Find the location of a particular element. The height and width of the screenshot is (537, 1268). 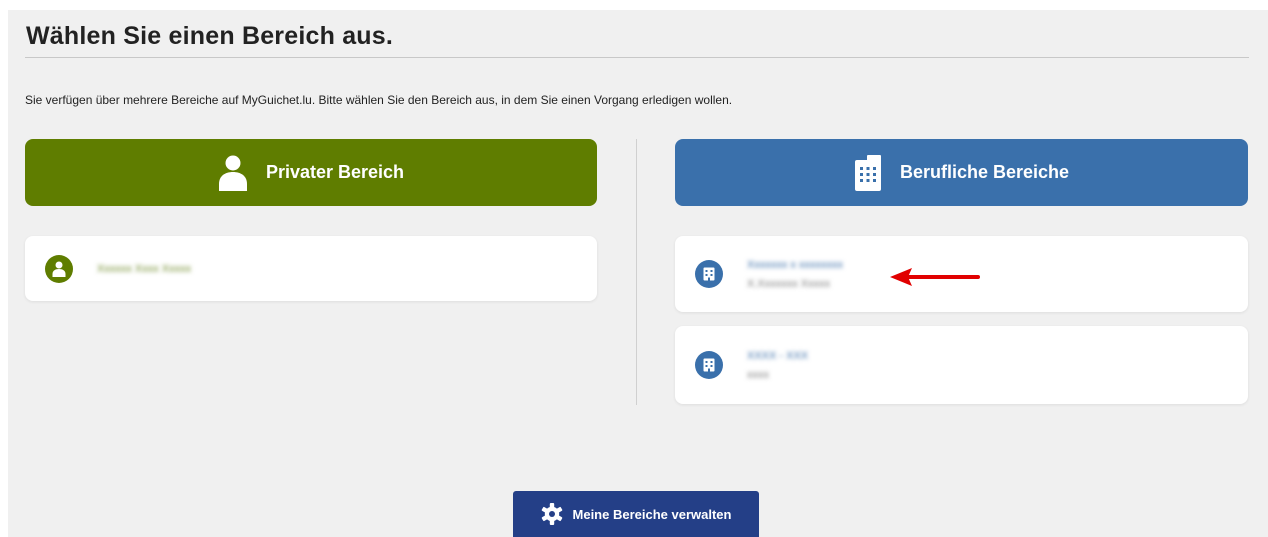

business-areas-button: Berufliche Bereiche is located at coordinates (961, 172).